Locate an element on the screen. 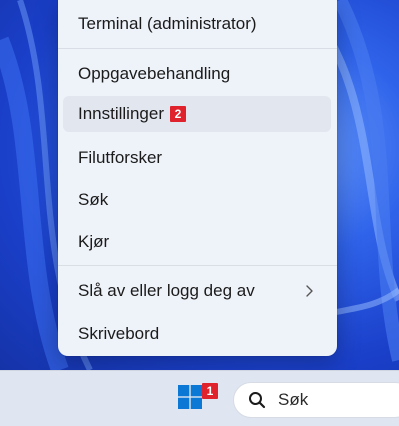 This screenshot has width=399, height=426. menu-item-label: Søk is located at coordinates (93, 199).